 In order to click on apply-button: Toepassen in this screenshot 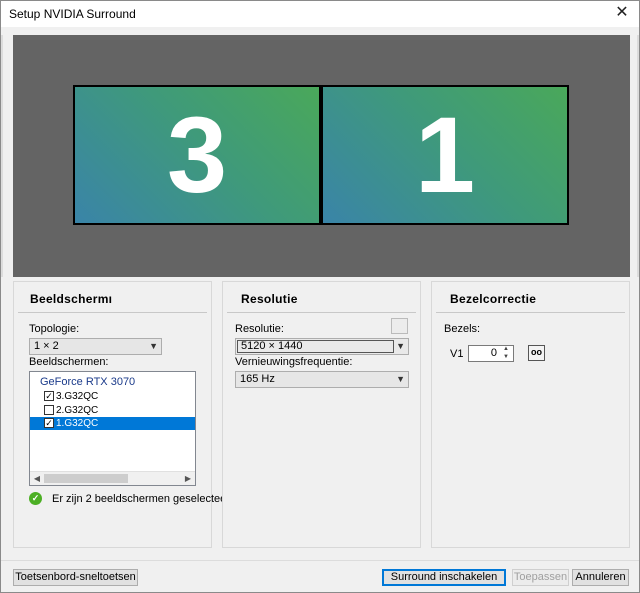, I will do `click(540, 577)`.